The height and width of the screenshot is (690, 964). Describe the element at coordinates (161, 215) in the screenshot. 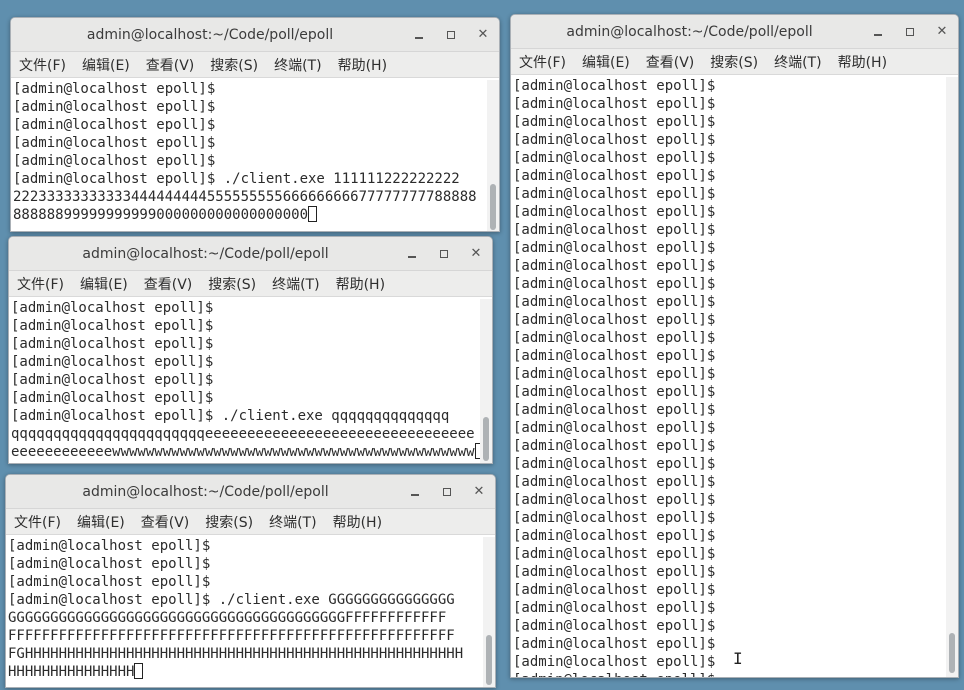

I see `terminal-line-text: 88888899999999999000000000000000000` at that location.